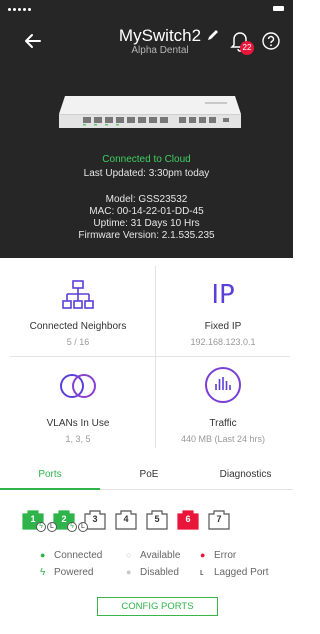  What do you see at coordinates (146, 199) in the screenshot?
I see `device-model: Model: GSS23532` at bounding box center [146, 199].